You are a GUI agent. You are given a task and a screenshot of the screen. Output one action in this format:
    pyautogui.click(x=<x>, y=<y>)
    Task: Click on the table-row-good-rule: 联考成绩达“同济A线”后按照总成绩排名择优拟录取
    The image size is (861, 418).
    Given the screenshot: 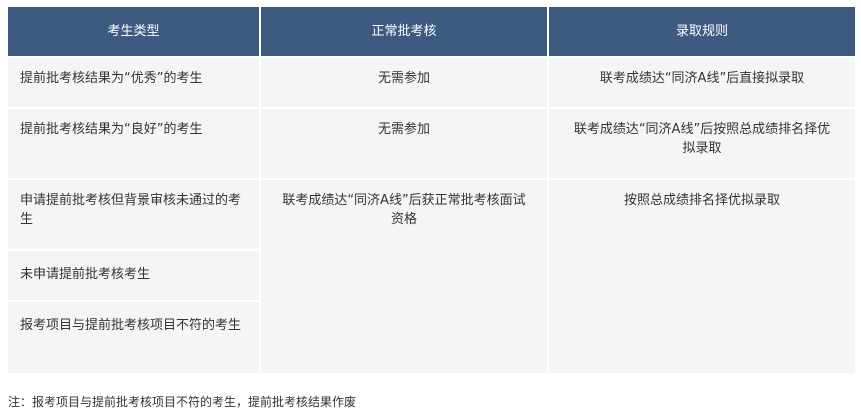 What is the action you would take?
    pyautogui.click(x=702, y=143)
    